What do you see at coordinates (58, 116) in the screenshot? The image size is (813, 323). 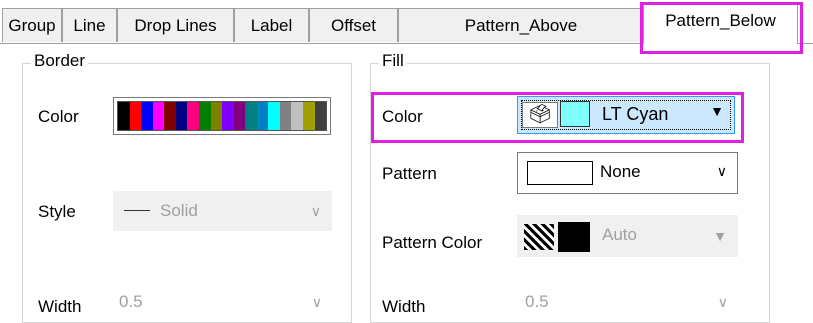 I see `border-color-label: Color` at bounding box center [58, 116].